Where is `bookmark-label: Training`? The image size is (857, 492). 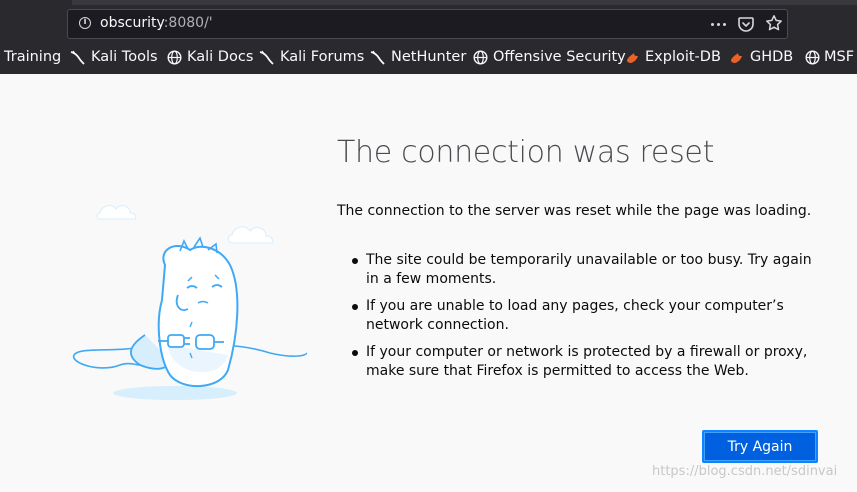 bookmark-label: Training is located at coordinates (33, 57).